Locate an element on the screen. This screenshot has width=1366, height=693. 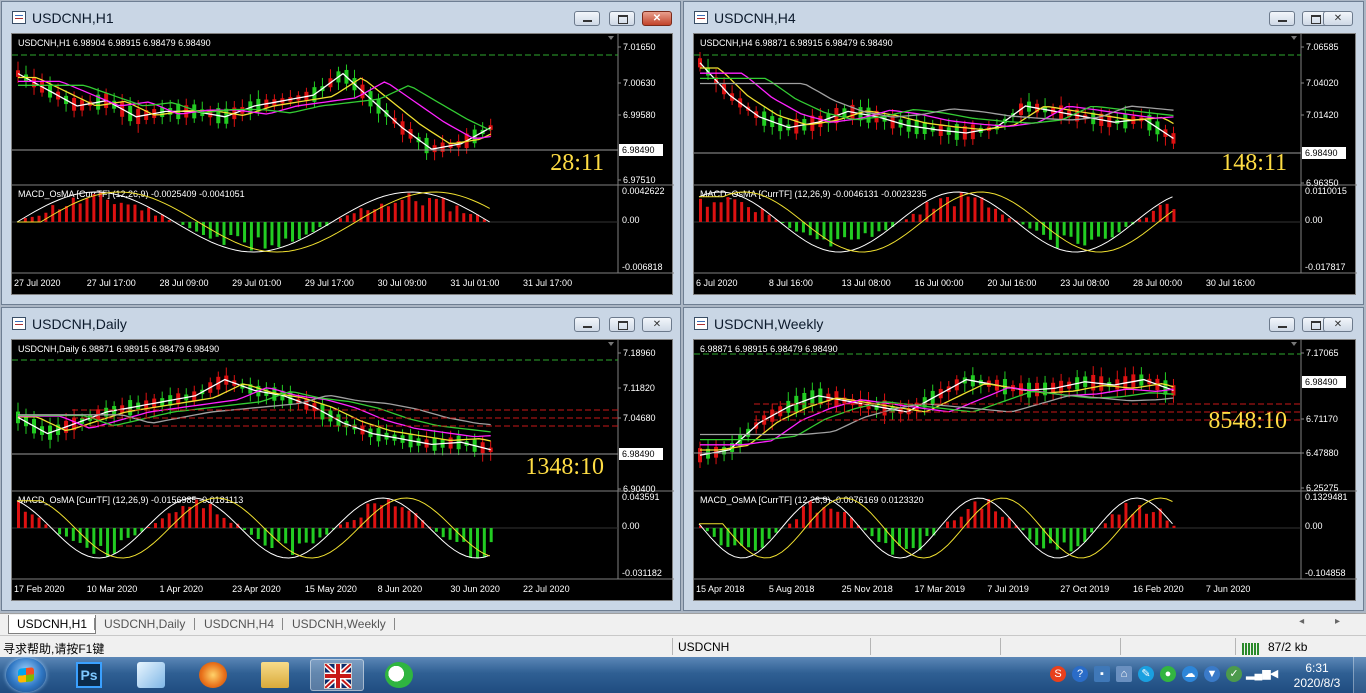
photoshop-icon: Ps is located at coordinates (89, 675).